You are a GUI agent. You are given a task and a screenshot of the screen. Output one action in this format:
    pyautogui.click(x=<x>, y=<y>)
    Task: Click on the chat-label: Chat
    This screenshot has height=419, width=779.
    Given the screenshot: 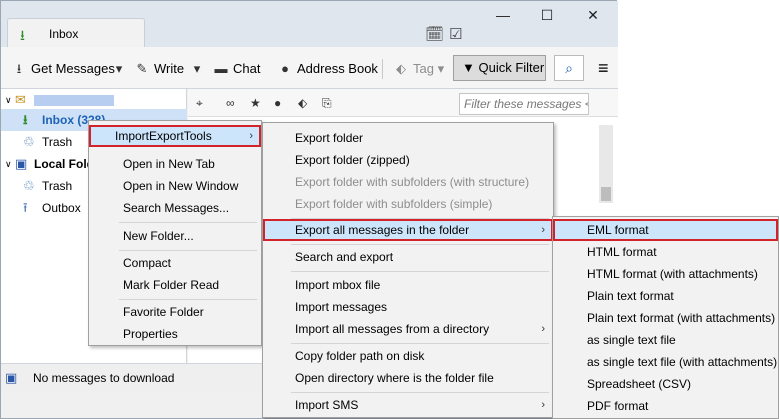 What is the action you would take?
    pyautogui.click(x=247, y=68)
    